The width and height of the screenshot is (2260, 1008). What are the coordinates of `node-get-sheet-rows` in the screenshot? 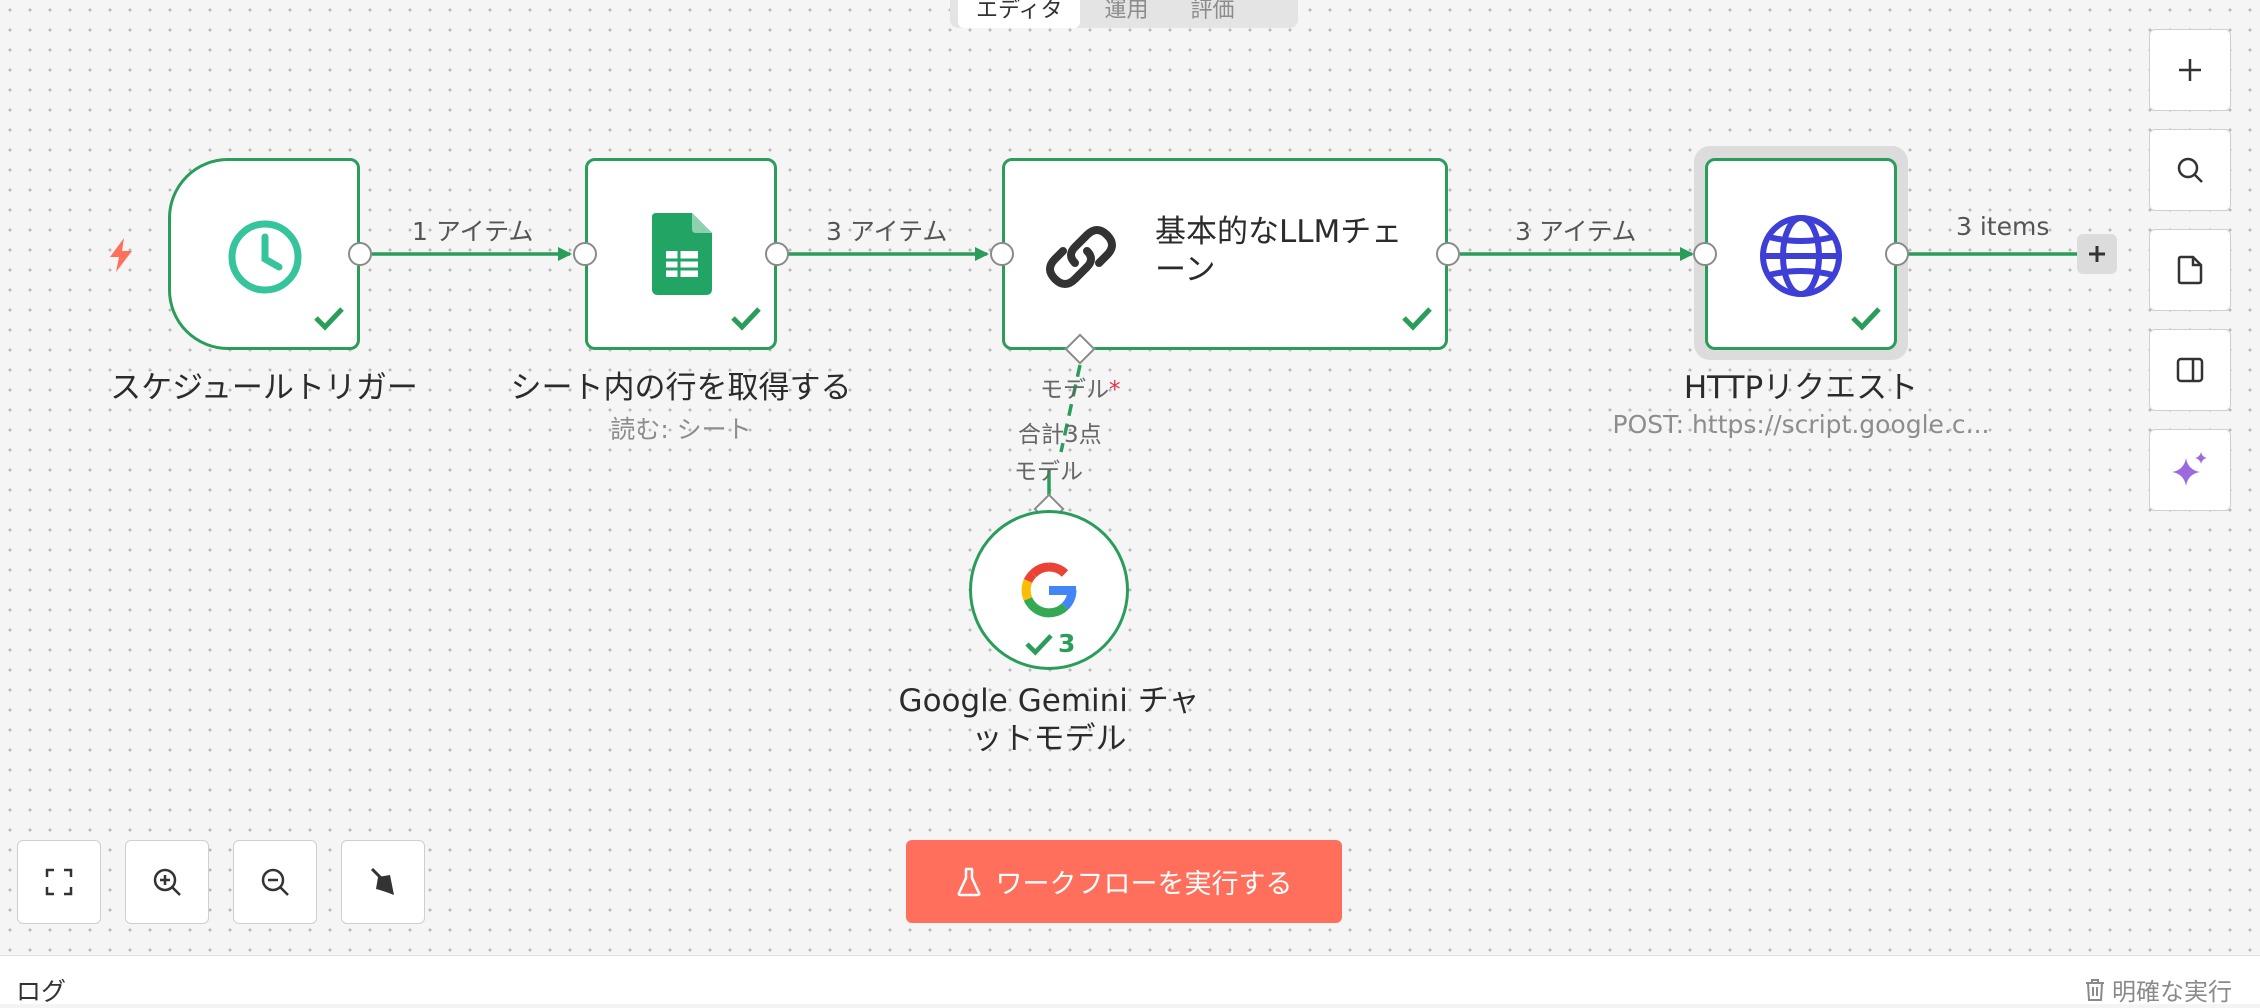 It's located at (681, 254).